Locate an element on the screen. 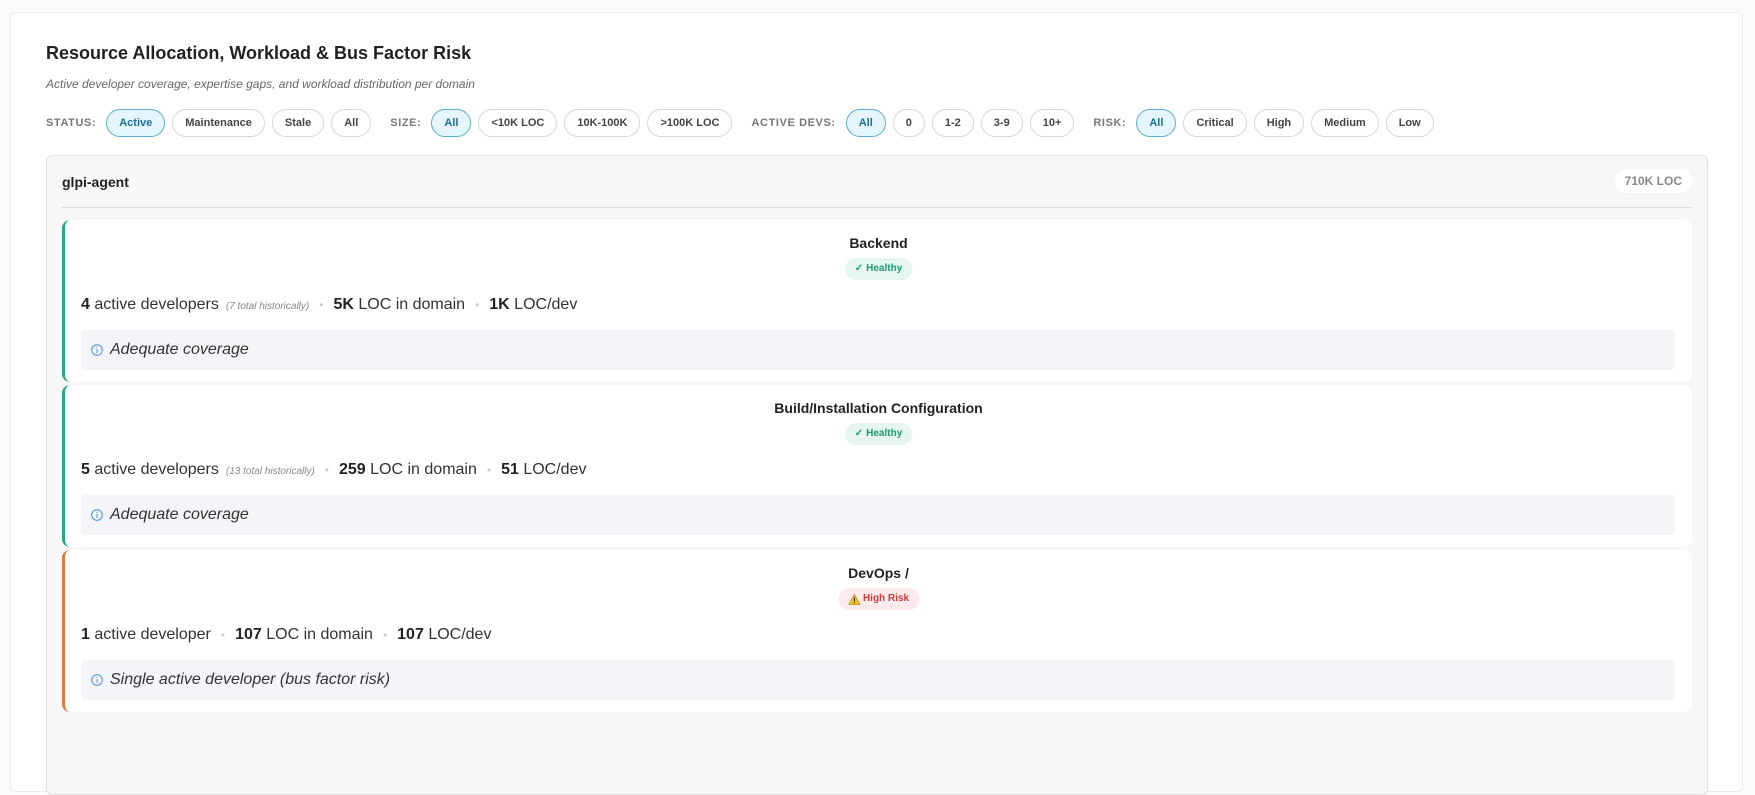 The image size is (1755, 795). domain-loc: 259 is located at coordinates (352, 469).